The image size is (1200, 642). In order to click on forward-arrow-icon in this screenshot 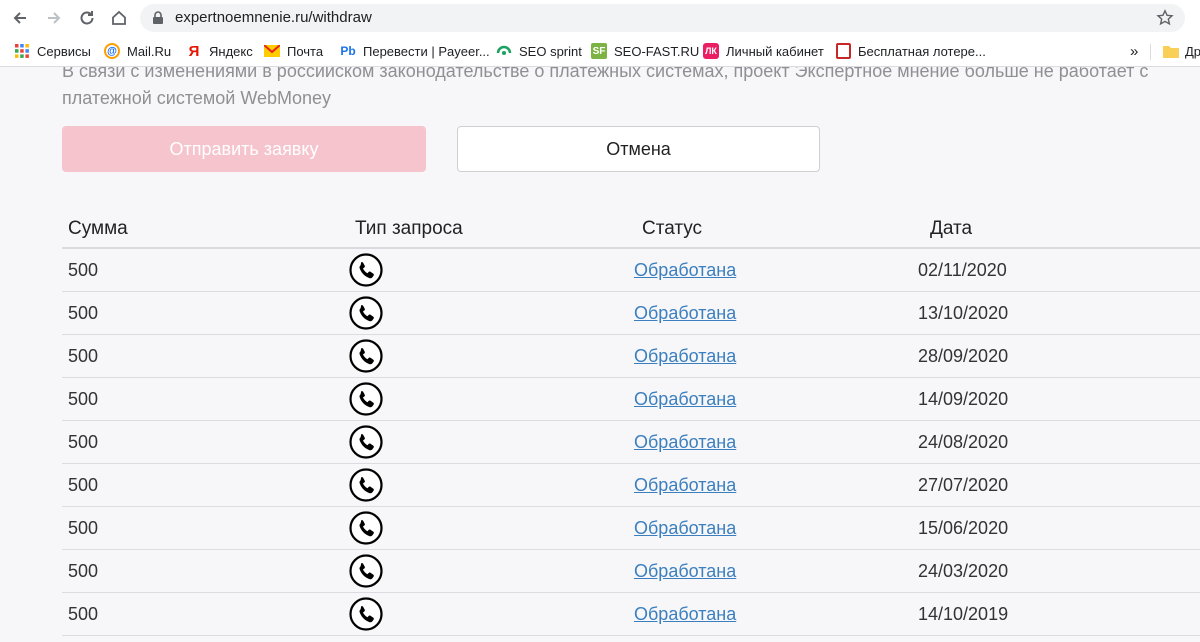, I will do `click(54, 18)`.